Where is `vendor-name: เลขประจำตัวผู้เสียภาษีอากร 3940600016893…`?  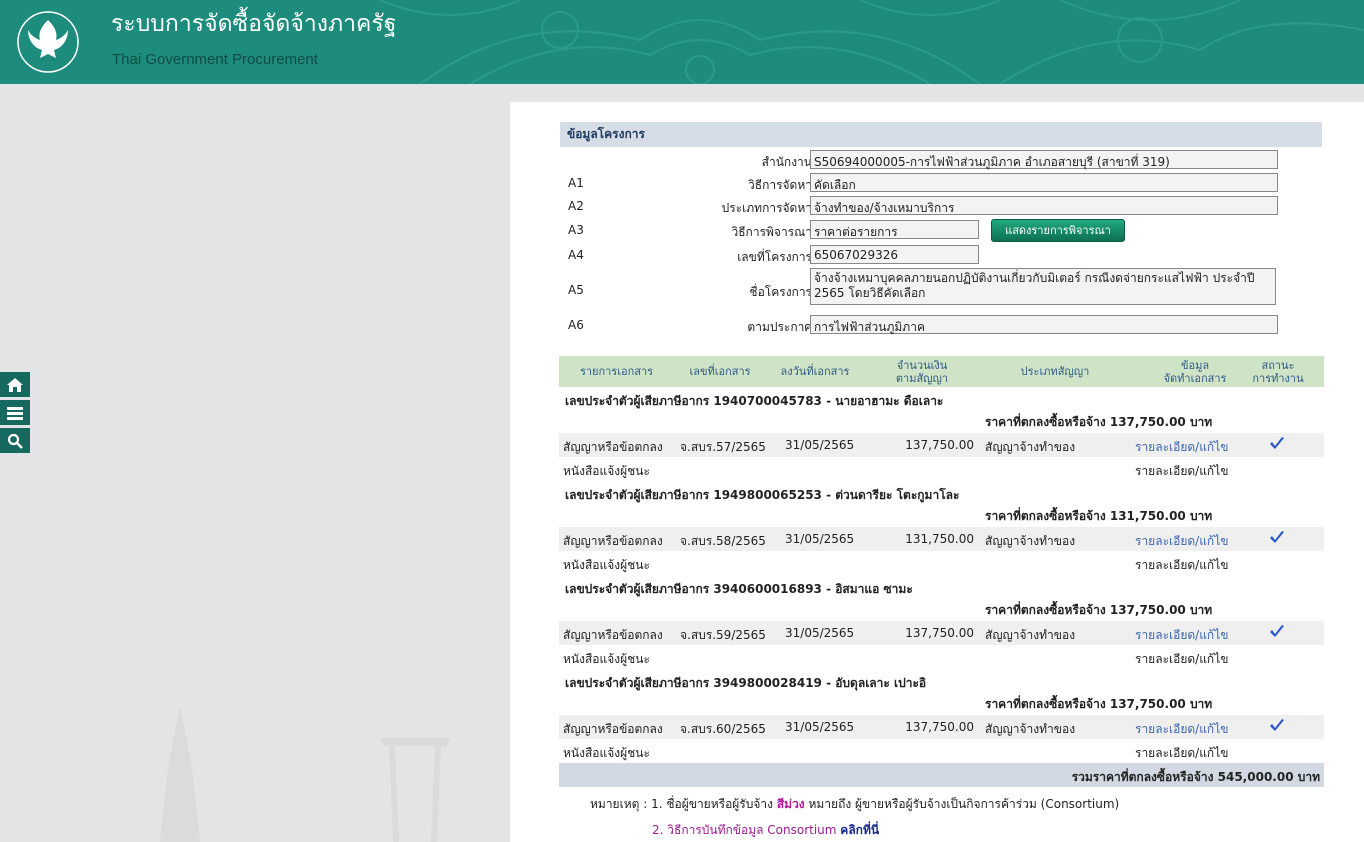 vendor-name: เลขประจำตัวผู้เสียภาษีอากร 3940600016893… is located at coordinates (739, 589).